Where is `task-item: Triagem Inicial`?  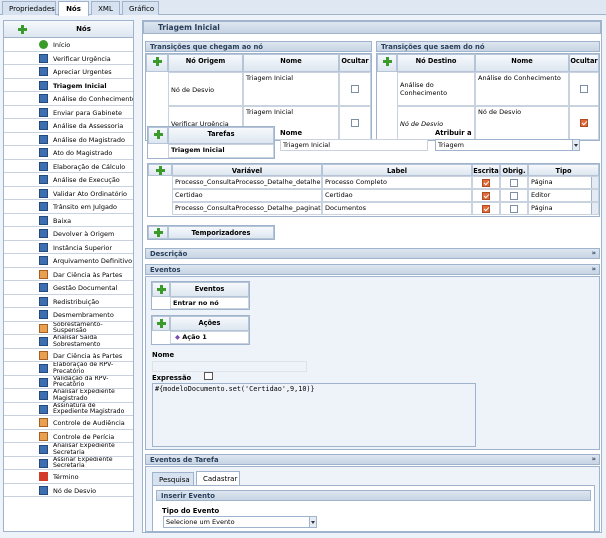 task-item: Triagem Inicial is located at coordinates (221, 151).